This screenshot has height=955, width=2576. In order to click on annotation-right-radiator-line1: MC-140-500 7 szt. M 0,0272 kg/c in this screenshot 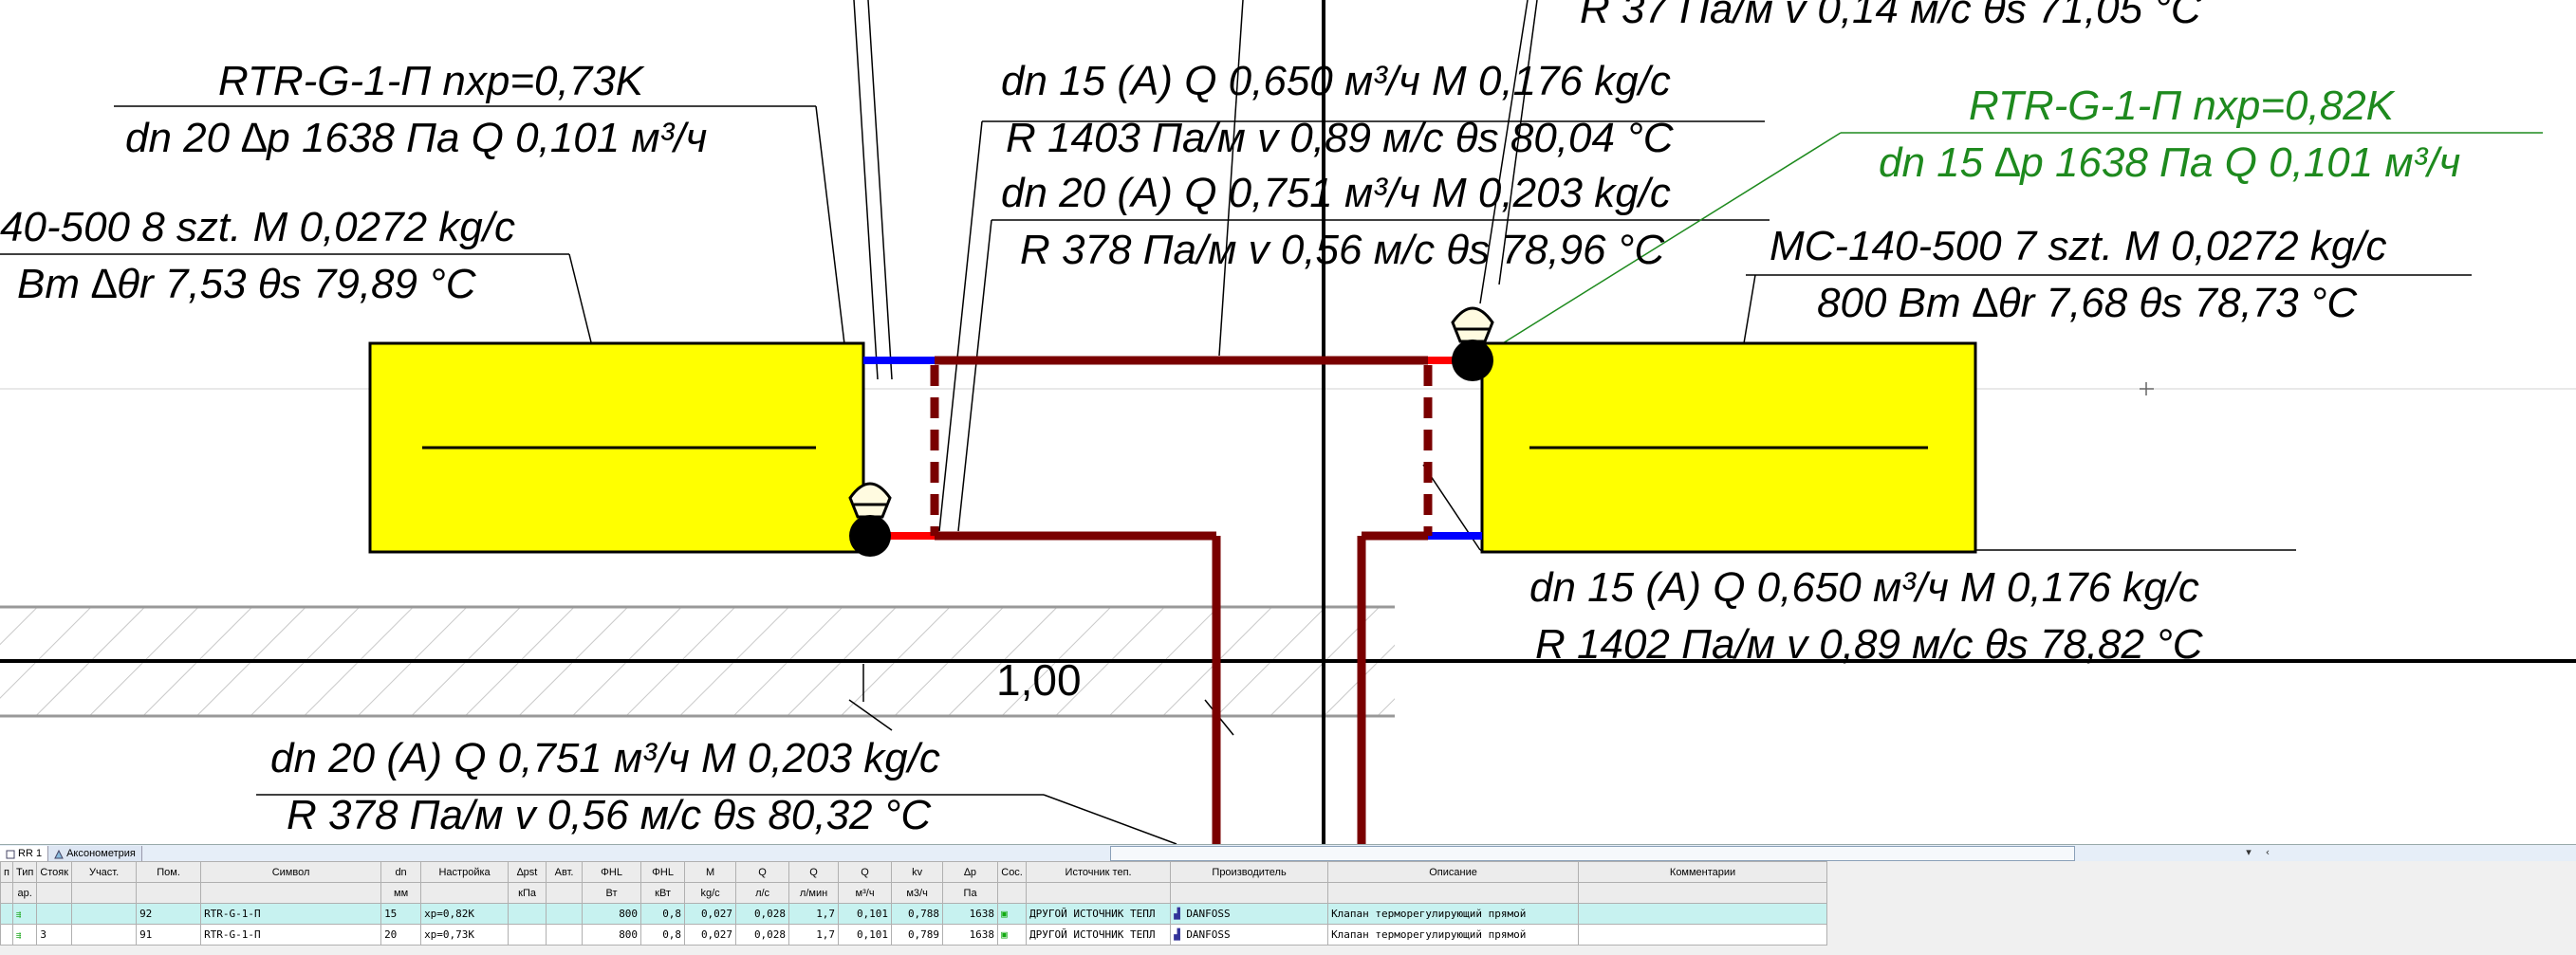, I will do `click(2078, 246)`.